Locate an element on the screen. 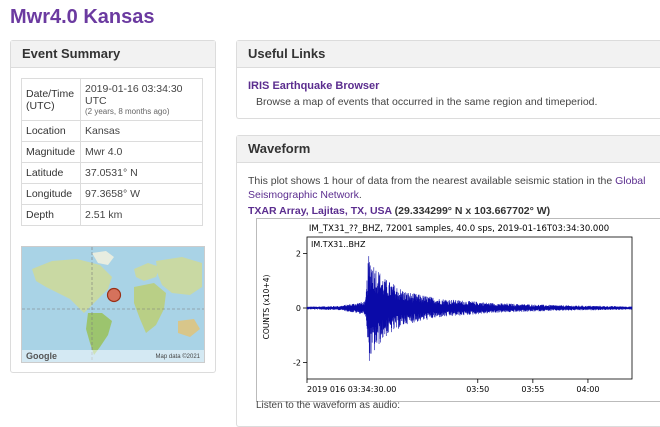 The height and width of the screenshot is (427, 660). y-tick-label: -2 is located at coordinates (297, 363).